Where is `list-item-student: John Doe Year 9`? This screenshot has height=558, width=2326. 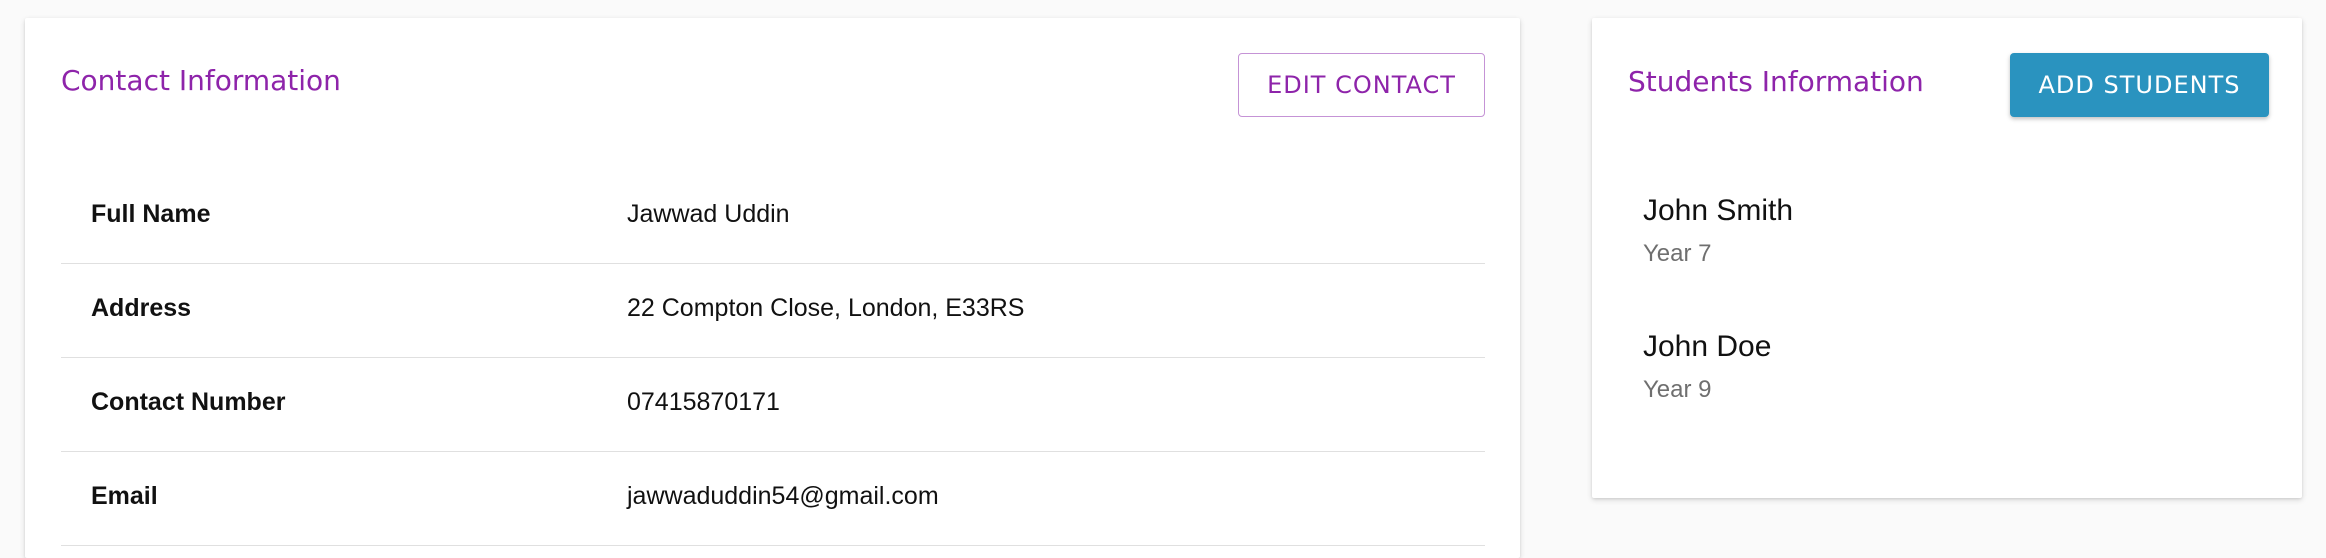
list-item-student: John Doe Year 9 is located at coordinates (1947, 398).